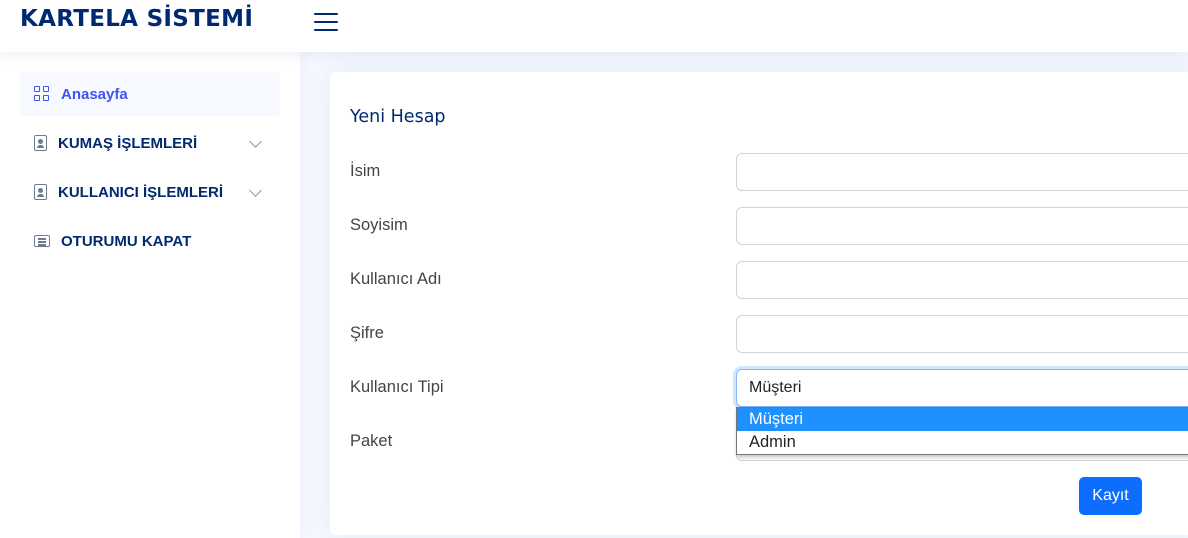 The width and height of the screenshot is (1188, 538). I want to click on soyisim-label: Soyisim, so click(379, 225).